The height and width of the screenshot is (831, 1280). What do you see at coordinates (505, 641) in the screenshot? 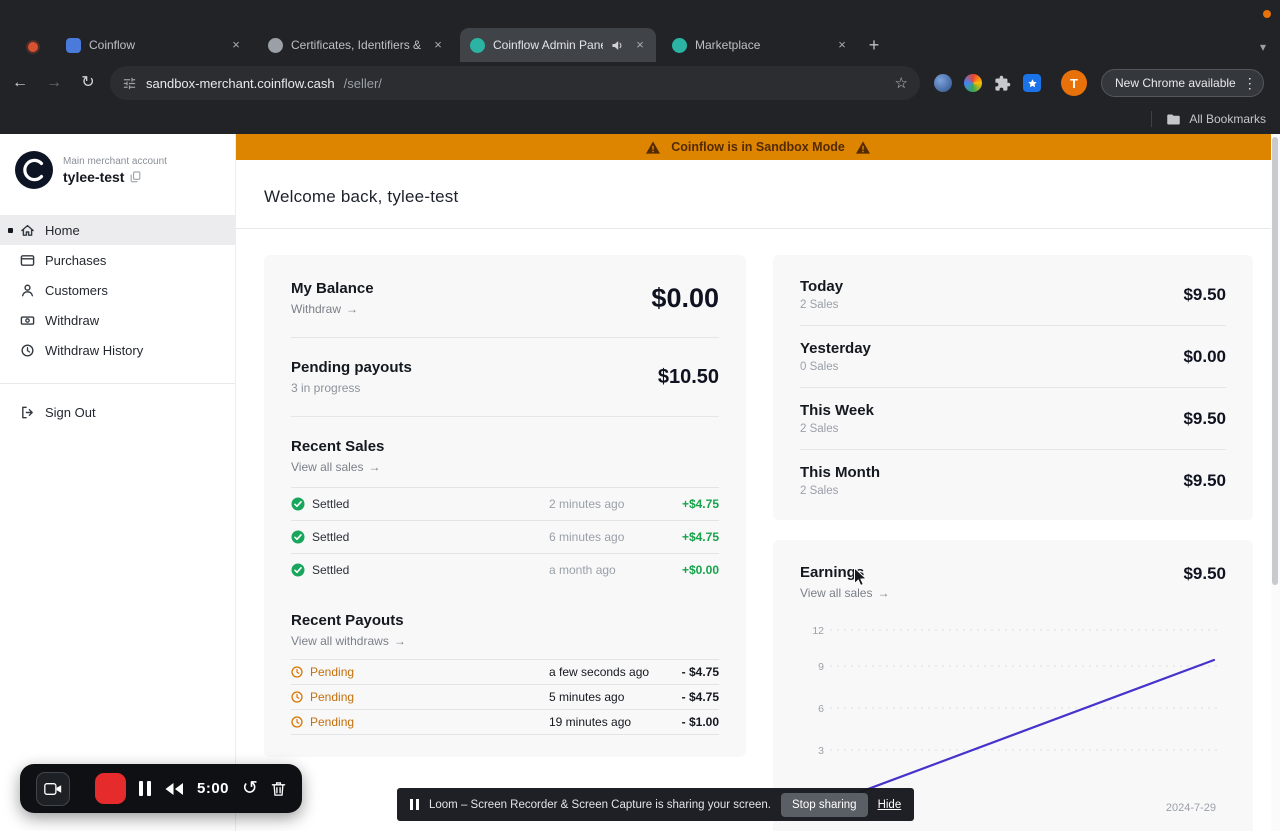
I see `view-all-withdraws-link: View all withdraws →` at bounding box center [505, 641].